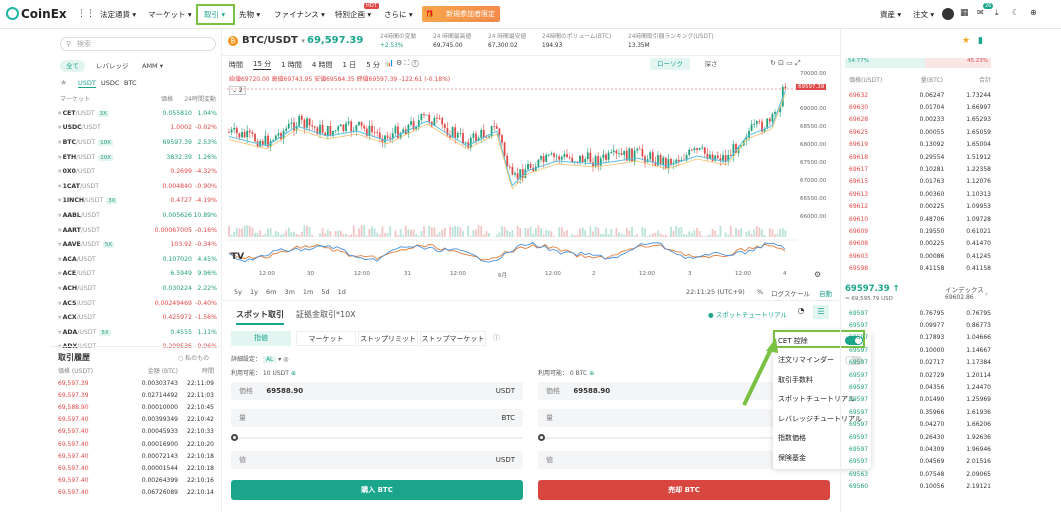  I want to click on auto-scale: 自動, so click(825, 293).